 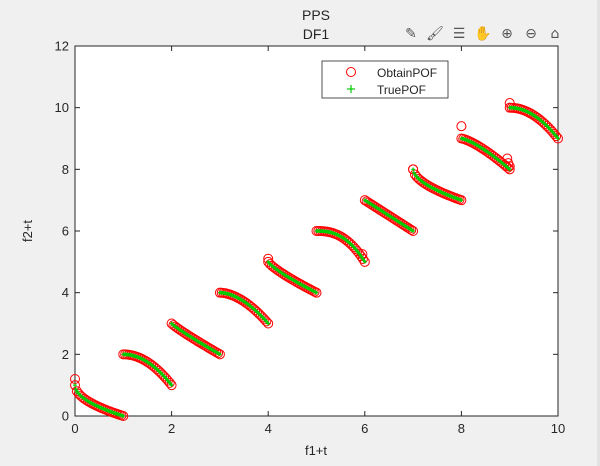 What do you see at coordinates (65, 354) in the screenshot?
I see `y-tick-label: 2` at bounding box center [65, 354].